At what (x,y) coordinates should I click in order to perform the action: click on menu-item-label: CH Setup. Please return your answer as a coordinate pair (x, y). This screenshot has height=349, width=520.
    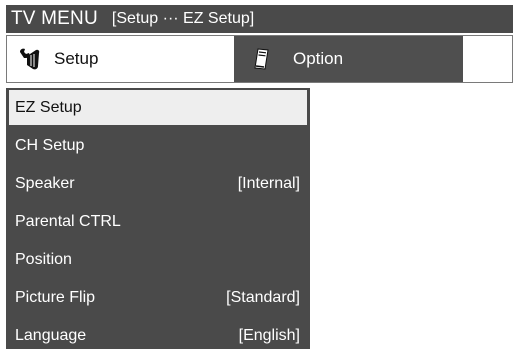
    Looking at the image, I should click on (50, 145).